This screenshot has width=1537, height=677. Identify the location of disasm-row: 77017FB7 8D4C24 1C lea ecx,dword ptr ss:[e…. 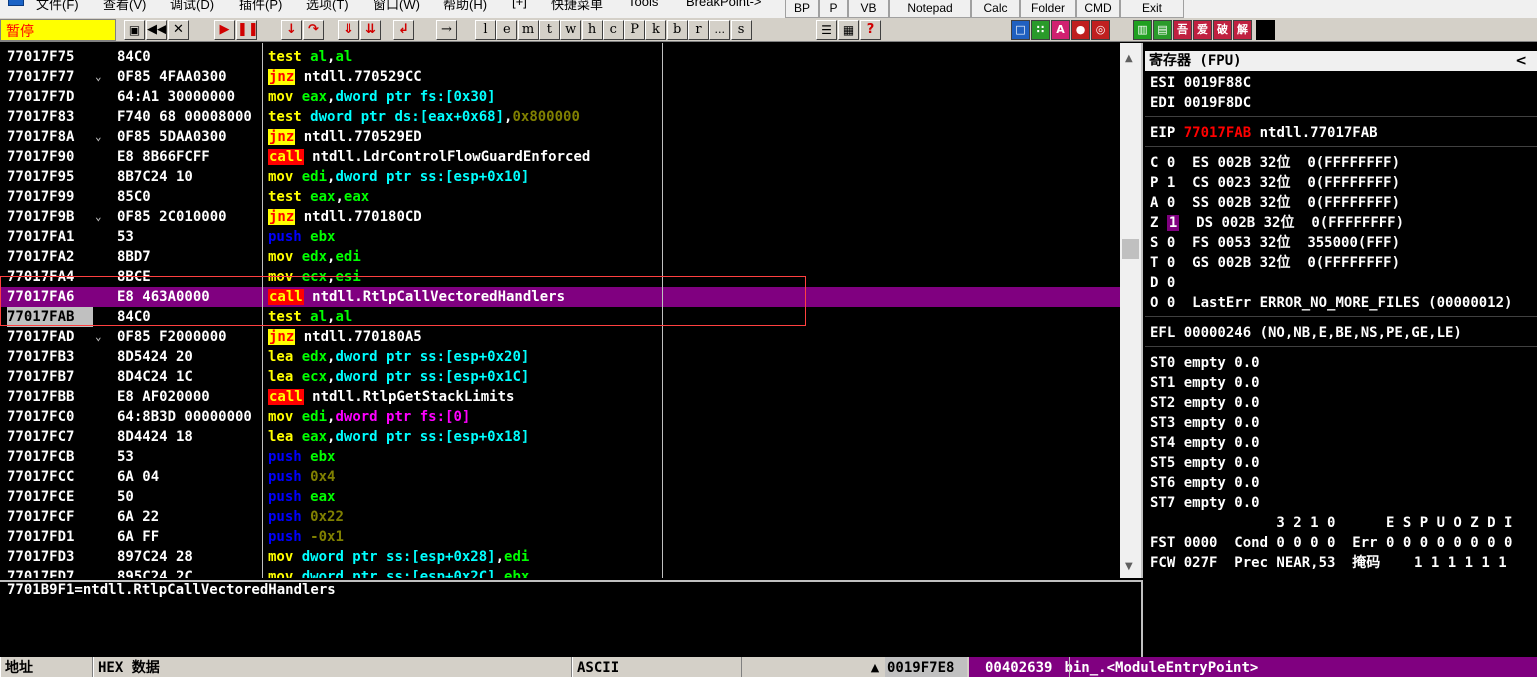
(560, 377).